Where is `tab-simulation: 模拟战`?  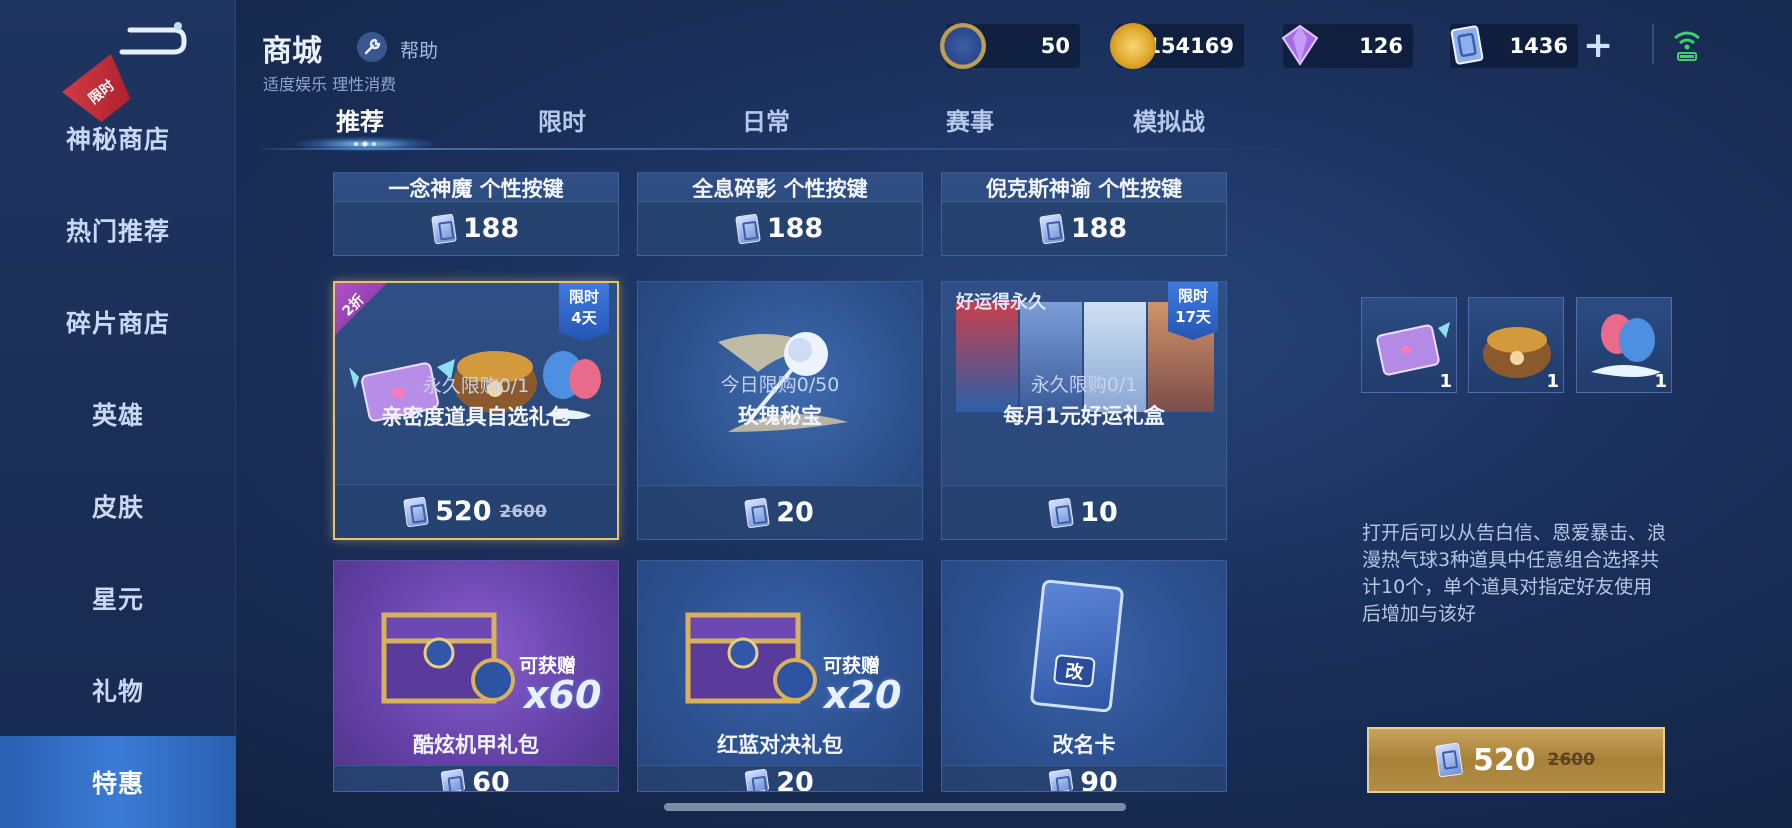 tab-simulation: 模拟战 is located at coordinates (1169, 119).